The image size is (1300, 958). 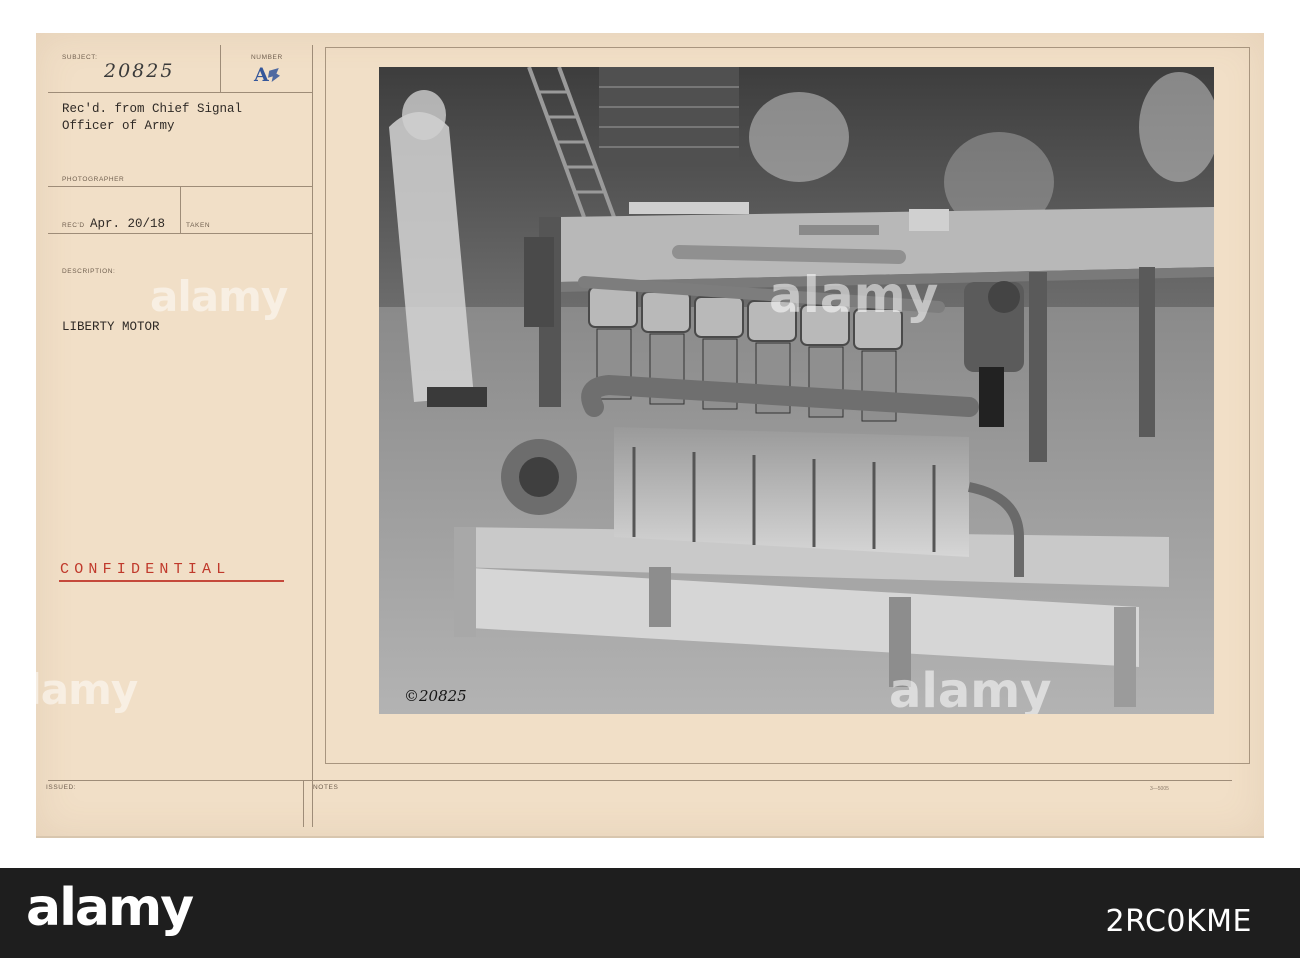 I want to click on subject-value: 20825, so click(x=139, y=71).